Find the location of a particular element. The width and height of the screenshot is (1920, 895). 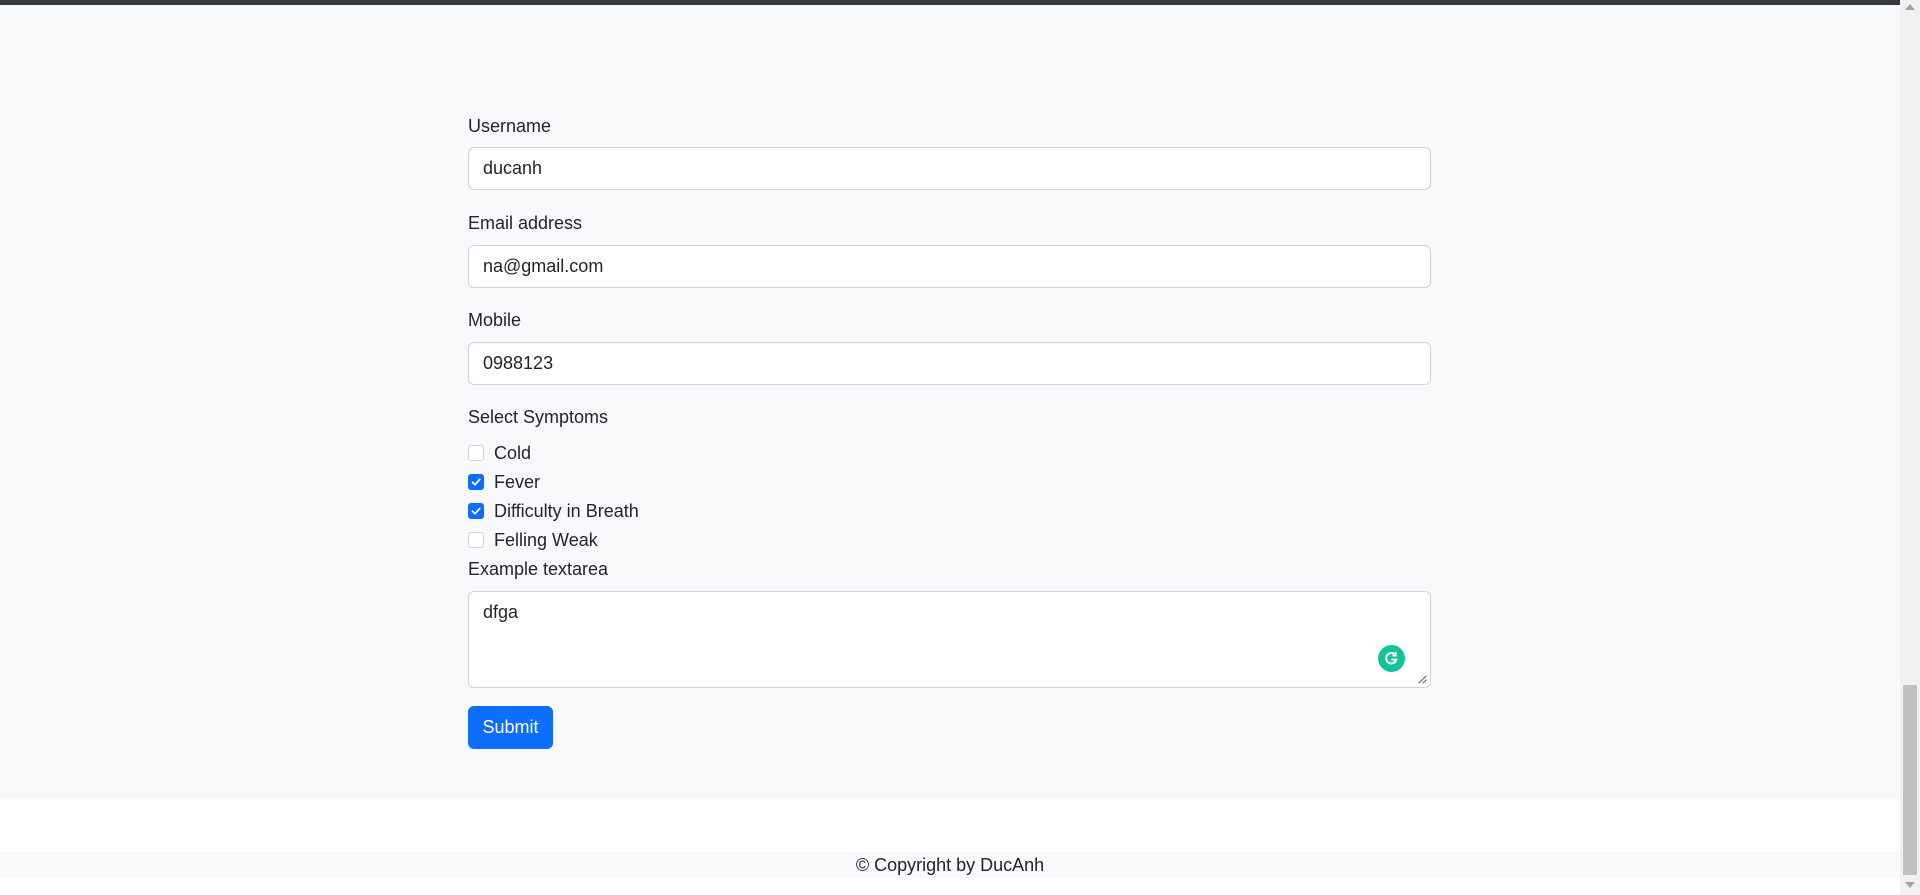

footer: © Copyright by DucAnh is located at coordinates (950, 865).